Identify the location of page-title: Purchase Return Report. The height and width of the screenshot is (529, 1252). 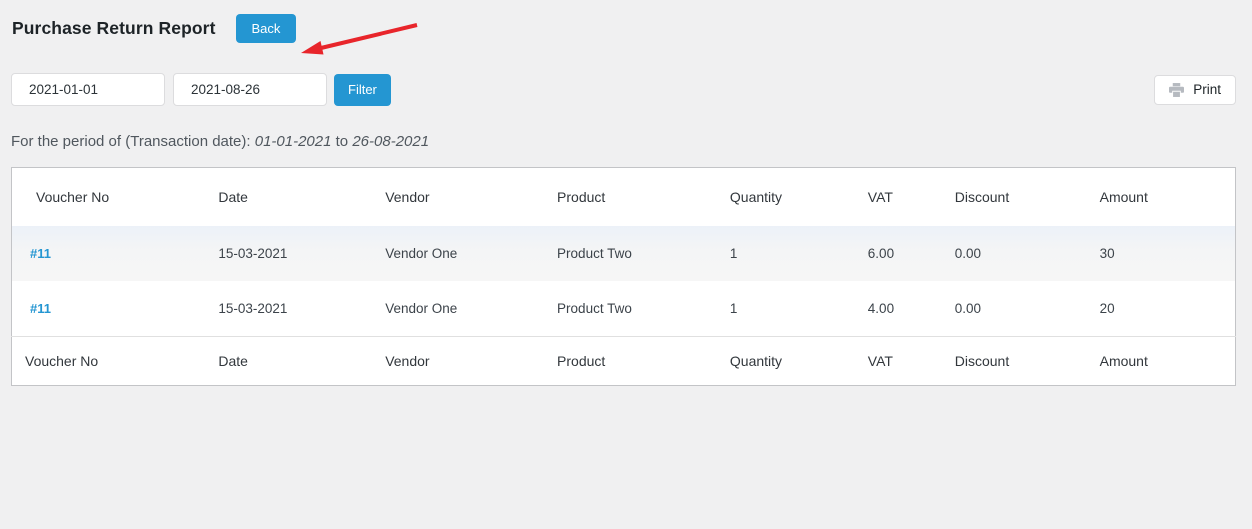
(114, 28).